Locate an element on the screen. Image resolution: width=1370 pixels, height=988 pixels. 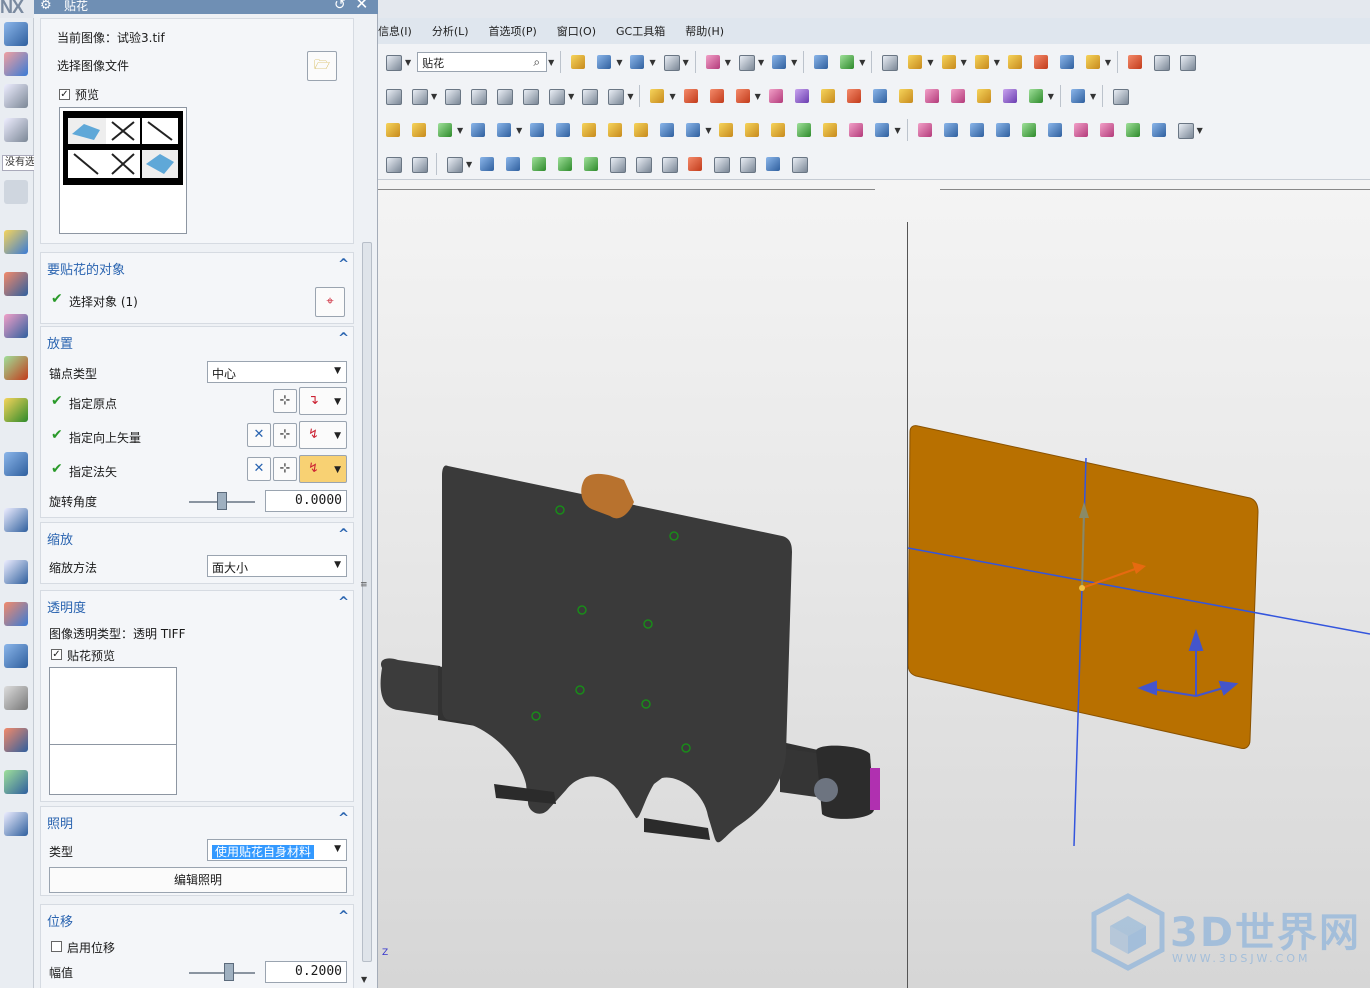
point-on-curve-icon is located at coordinates (747, 164).